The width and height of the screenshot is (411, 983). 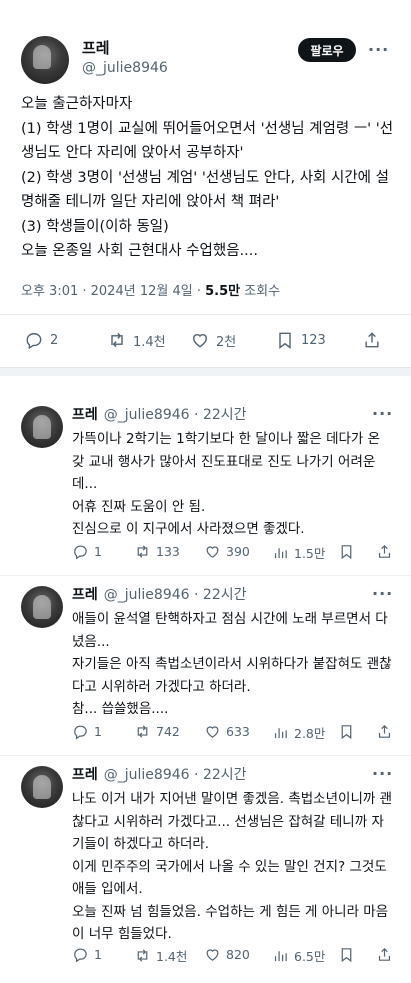 I want to click on reply-count: 2, so click(x=54, y=340).